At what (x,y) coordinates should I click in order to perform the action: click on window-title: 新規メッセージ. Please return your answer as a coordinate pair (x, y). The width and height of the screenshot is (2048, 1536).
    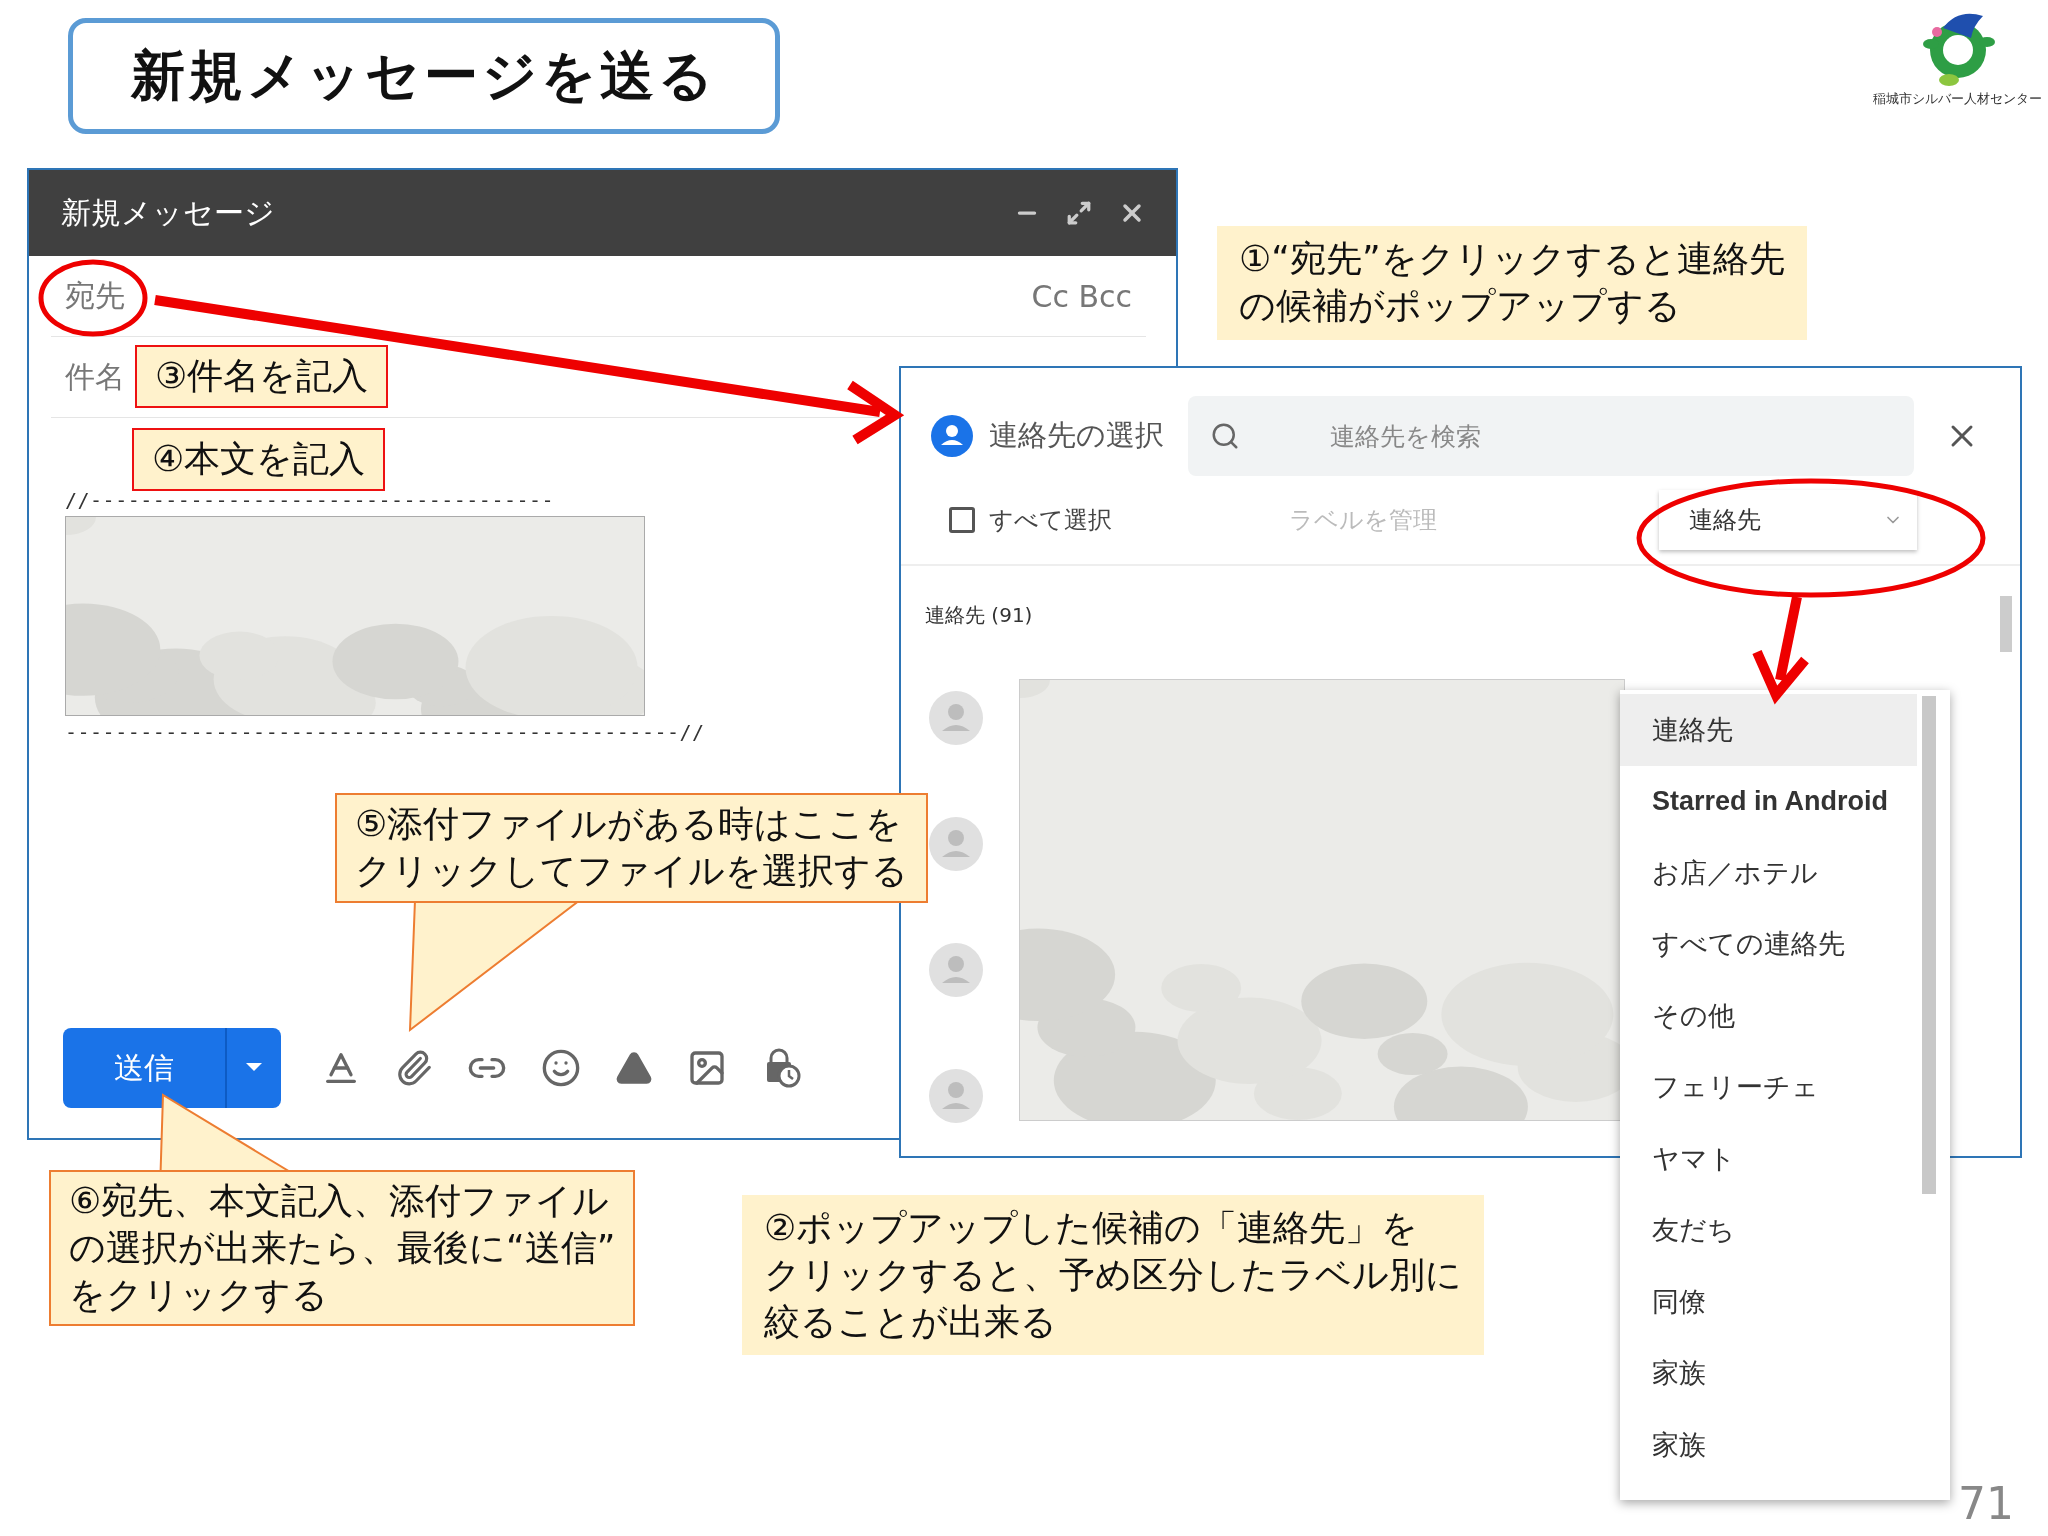
    Looking at the image, I should click on (168, 212).